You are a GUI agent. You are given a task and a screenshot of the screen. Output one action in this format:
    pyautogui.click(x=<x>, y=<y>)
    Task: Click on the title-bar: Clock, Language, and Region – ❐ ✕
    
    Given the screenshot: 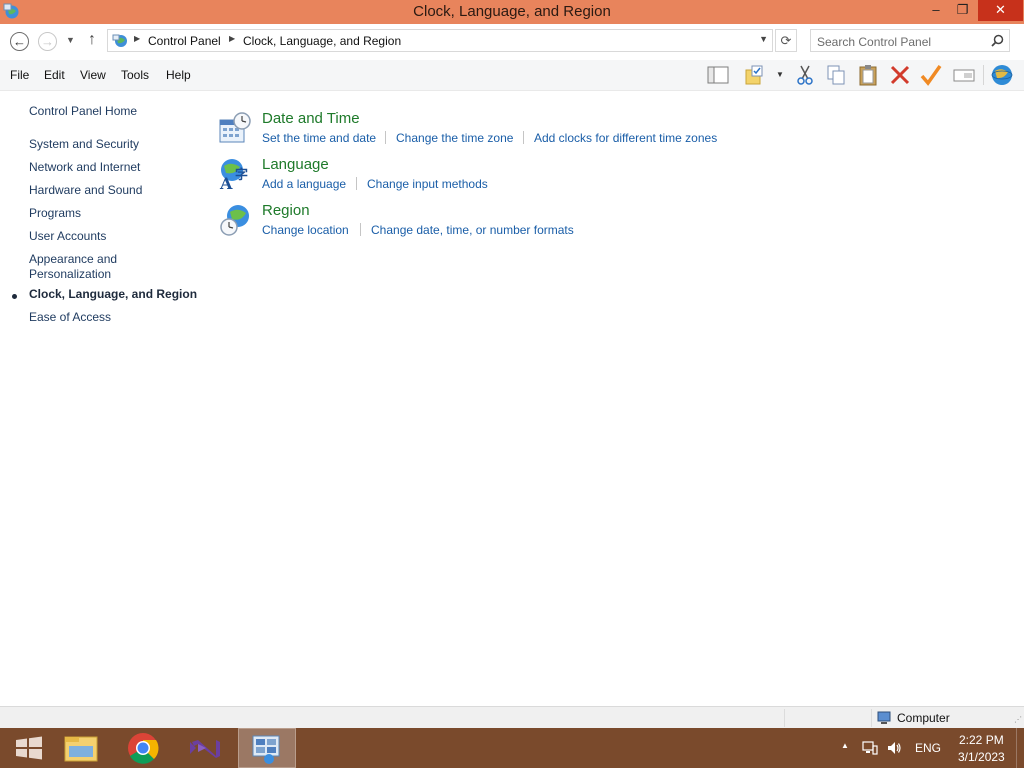 What is the action you would take?
    pyautogui.click(x=512, y=12)
    